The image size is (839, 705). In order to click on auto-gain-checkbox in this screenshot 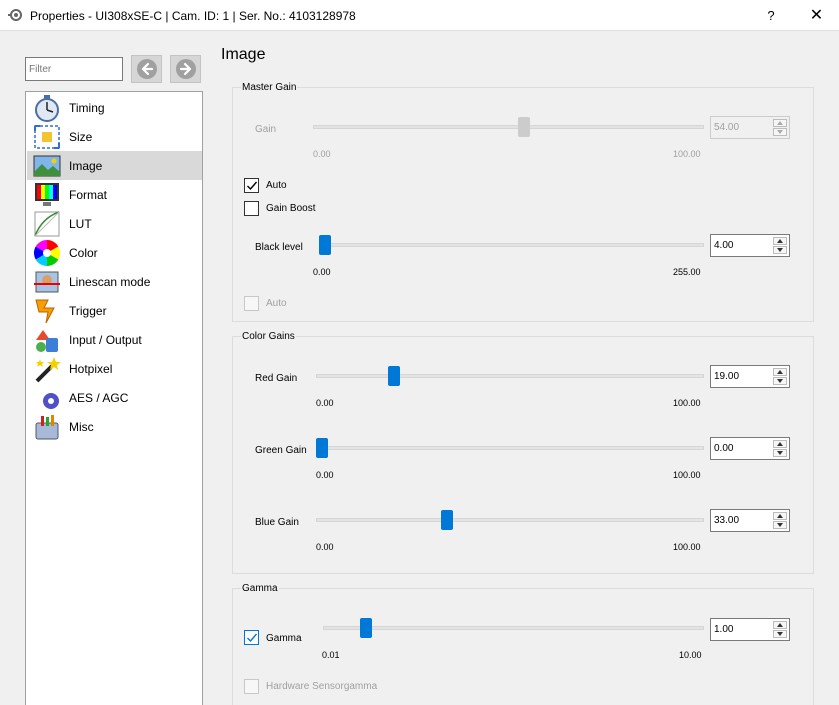, I will do `click(251, 185)`.